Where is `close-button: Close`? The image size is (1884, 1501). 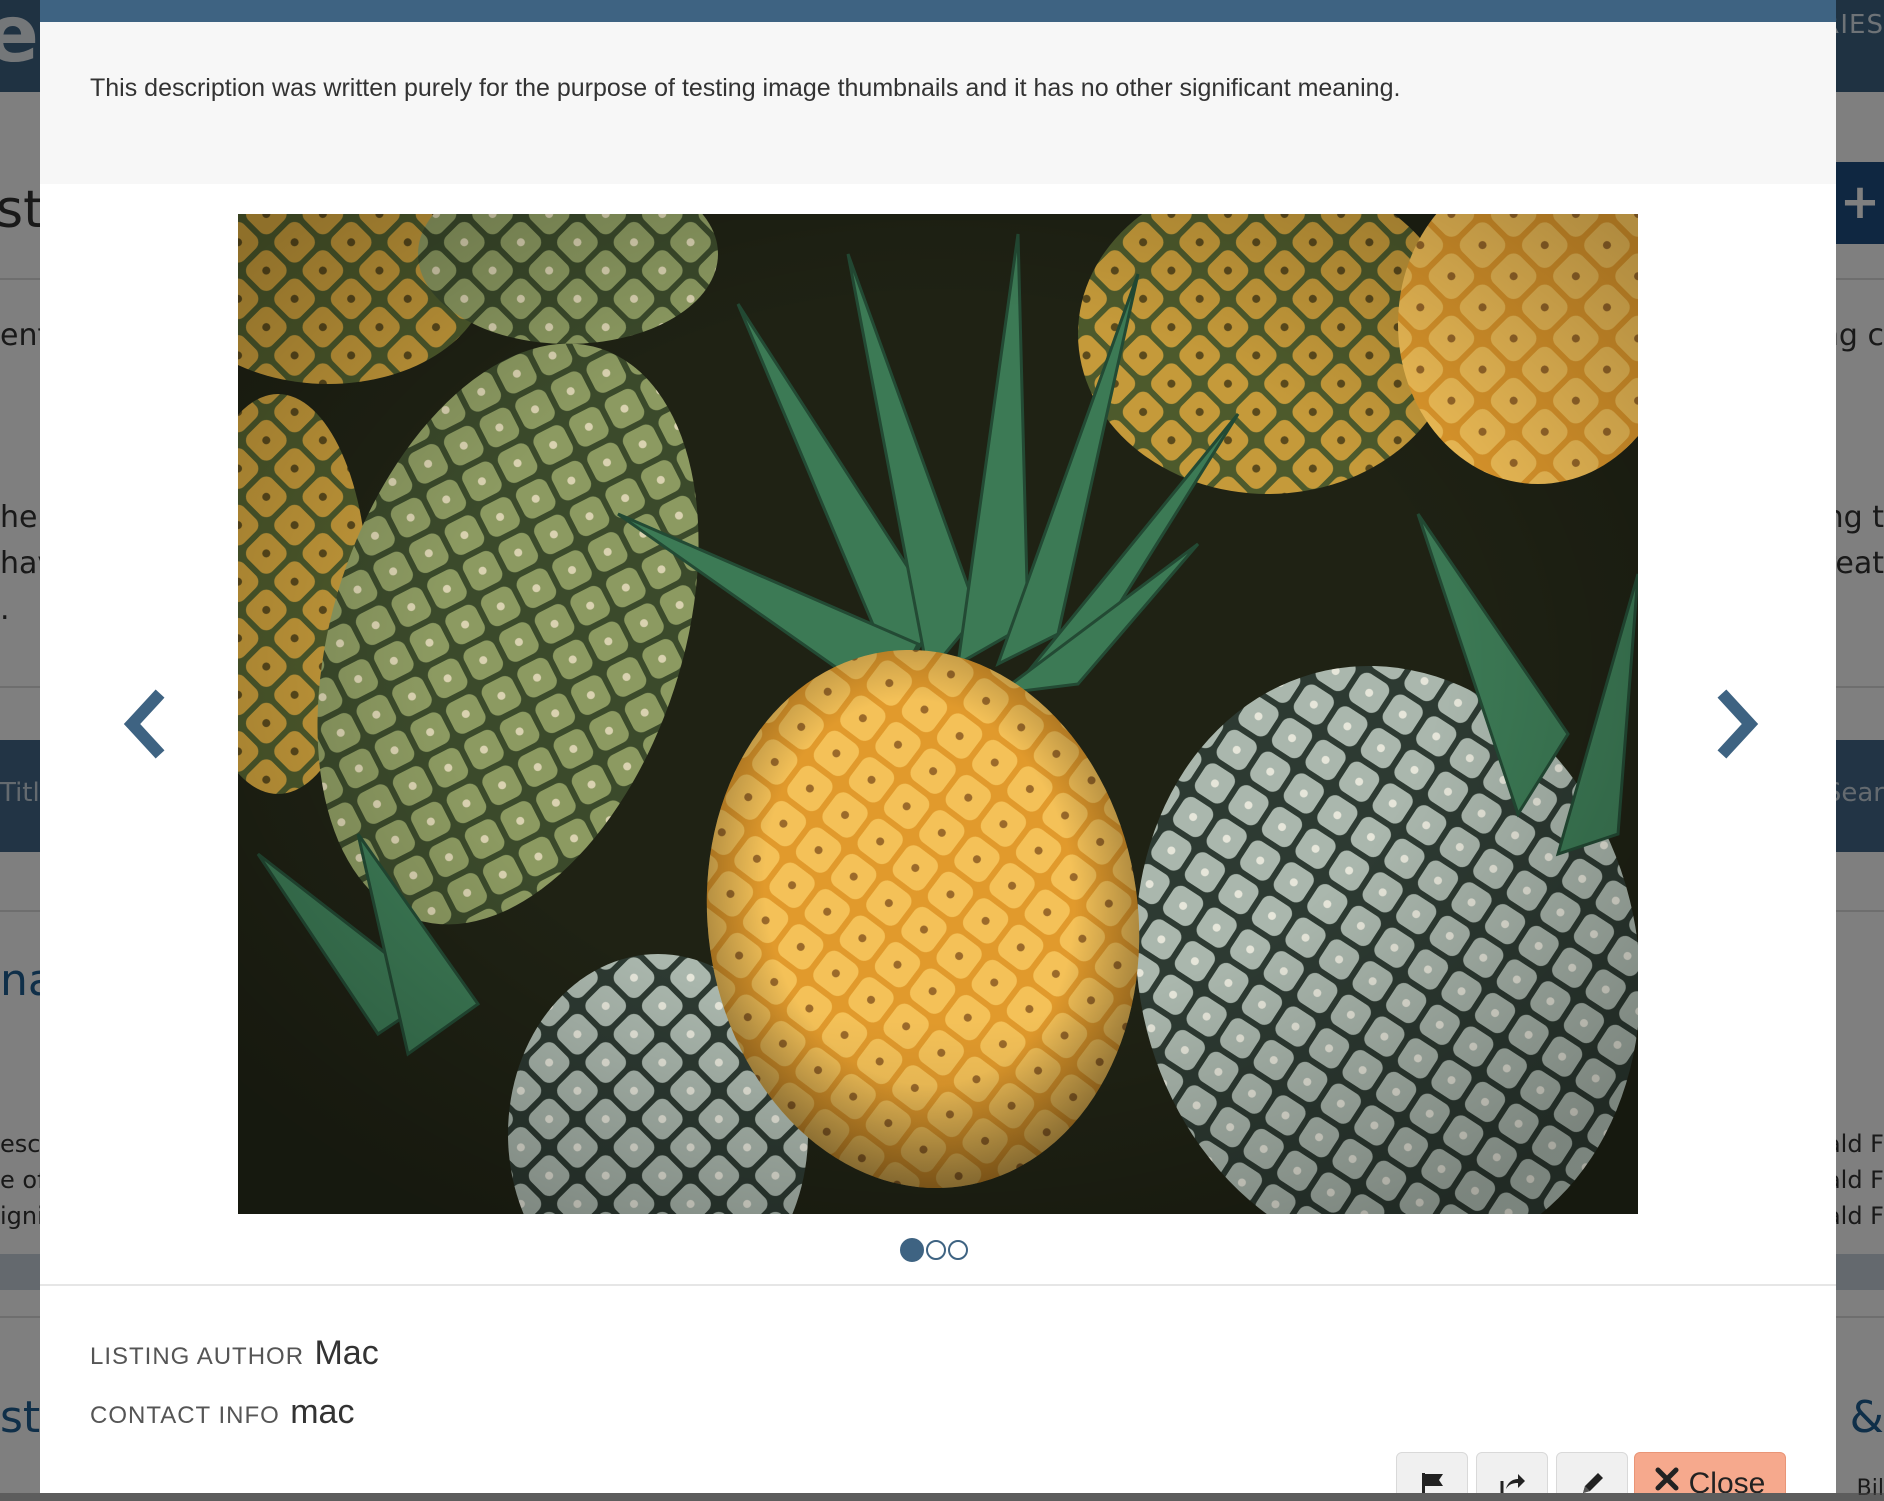 close-button: Close is located at coordinates (1710, 1472).